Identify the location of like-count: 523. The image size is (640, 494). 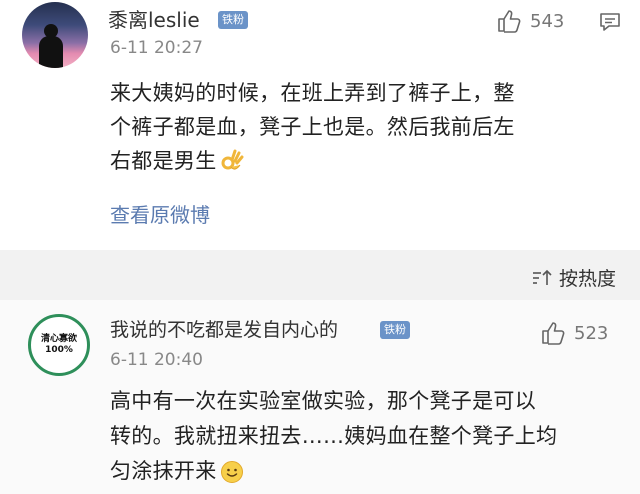
(591, 333).